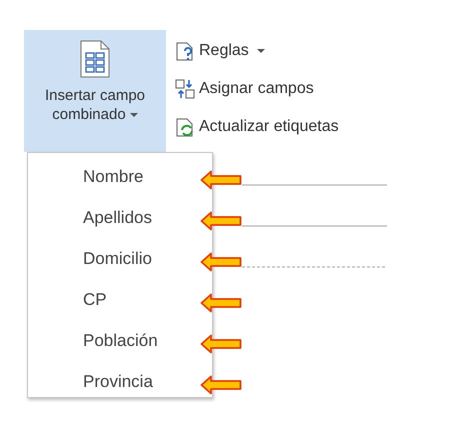 This screenshot has height=425, width=453. Describe the element at coordinates (103, 340) in the screenshot. I see `menu-item: Población` at that location.